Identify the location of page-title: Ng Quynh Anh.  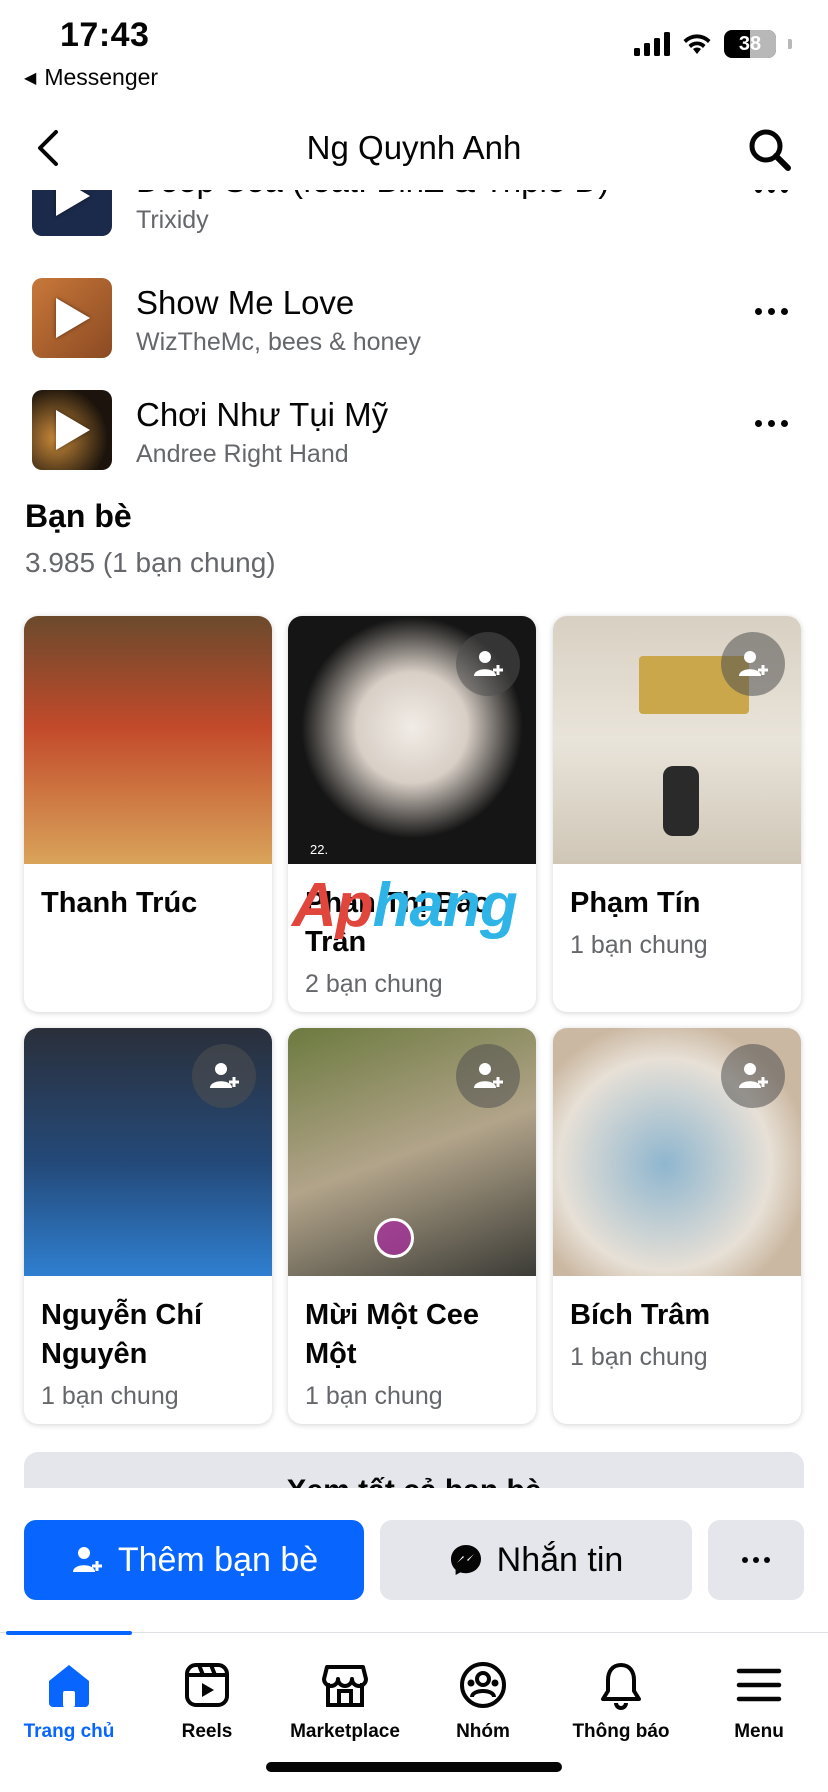
(414, 147).